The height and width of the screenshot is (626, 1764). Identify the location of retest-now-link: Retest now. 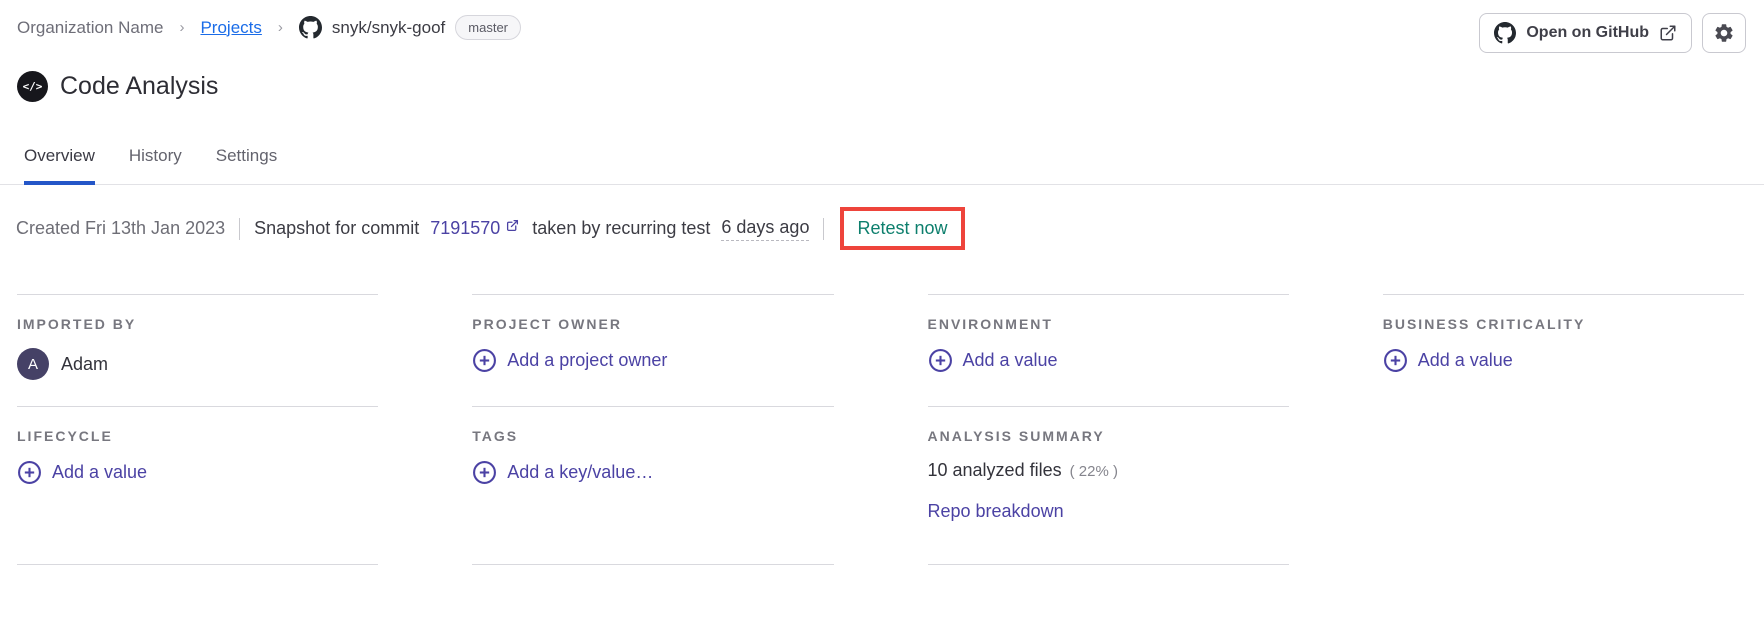
(902, 228).